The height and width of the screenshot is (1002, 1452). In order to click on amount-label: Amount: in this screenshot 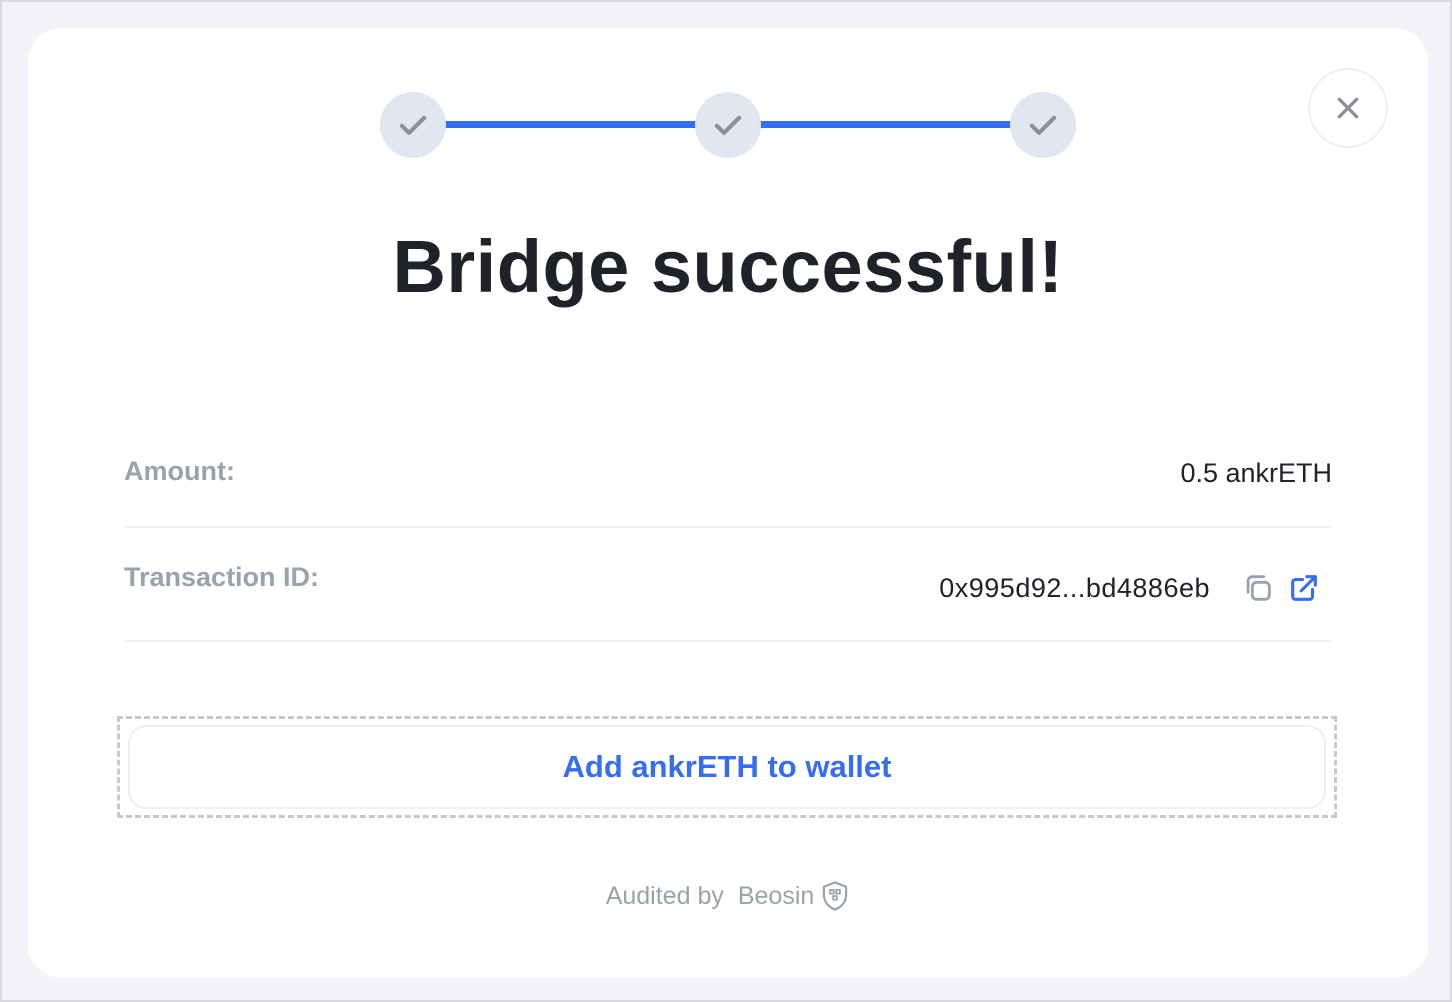, I will do `click(179, 471)`.